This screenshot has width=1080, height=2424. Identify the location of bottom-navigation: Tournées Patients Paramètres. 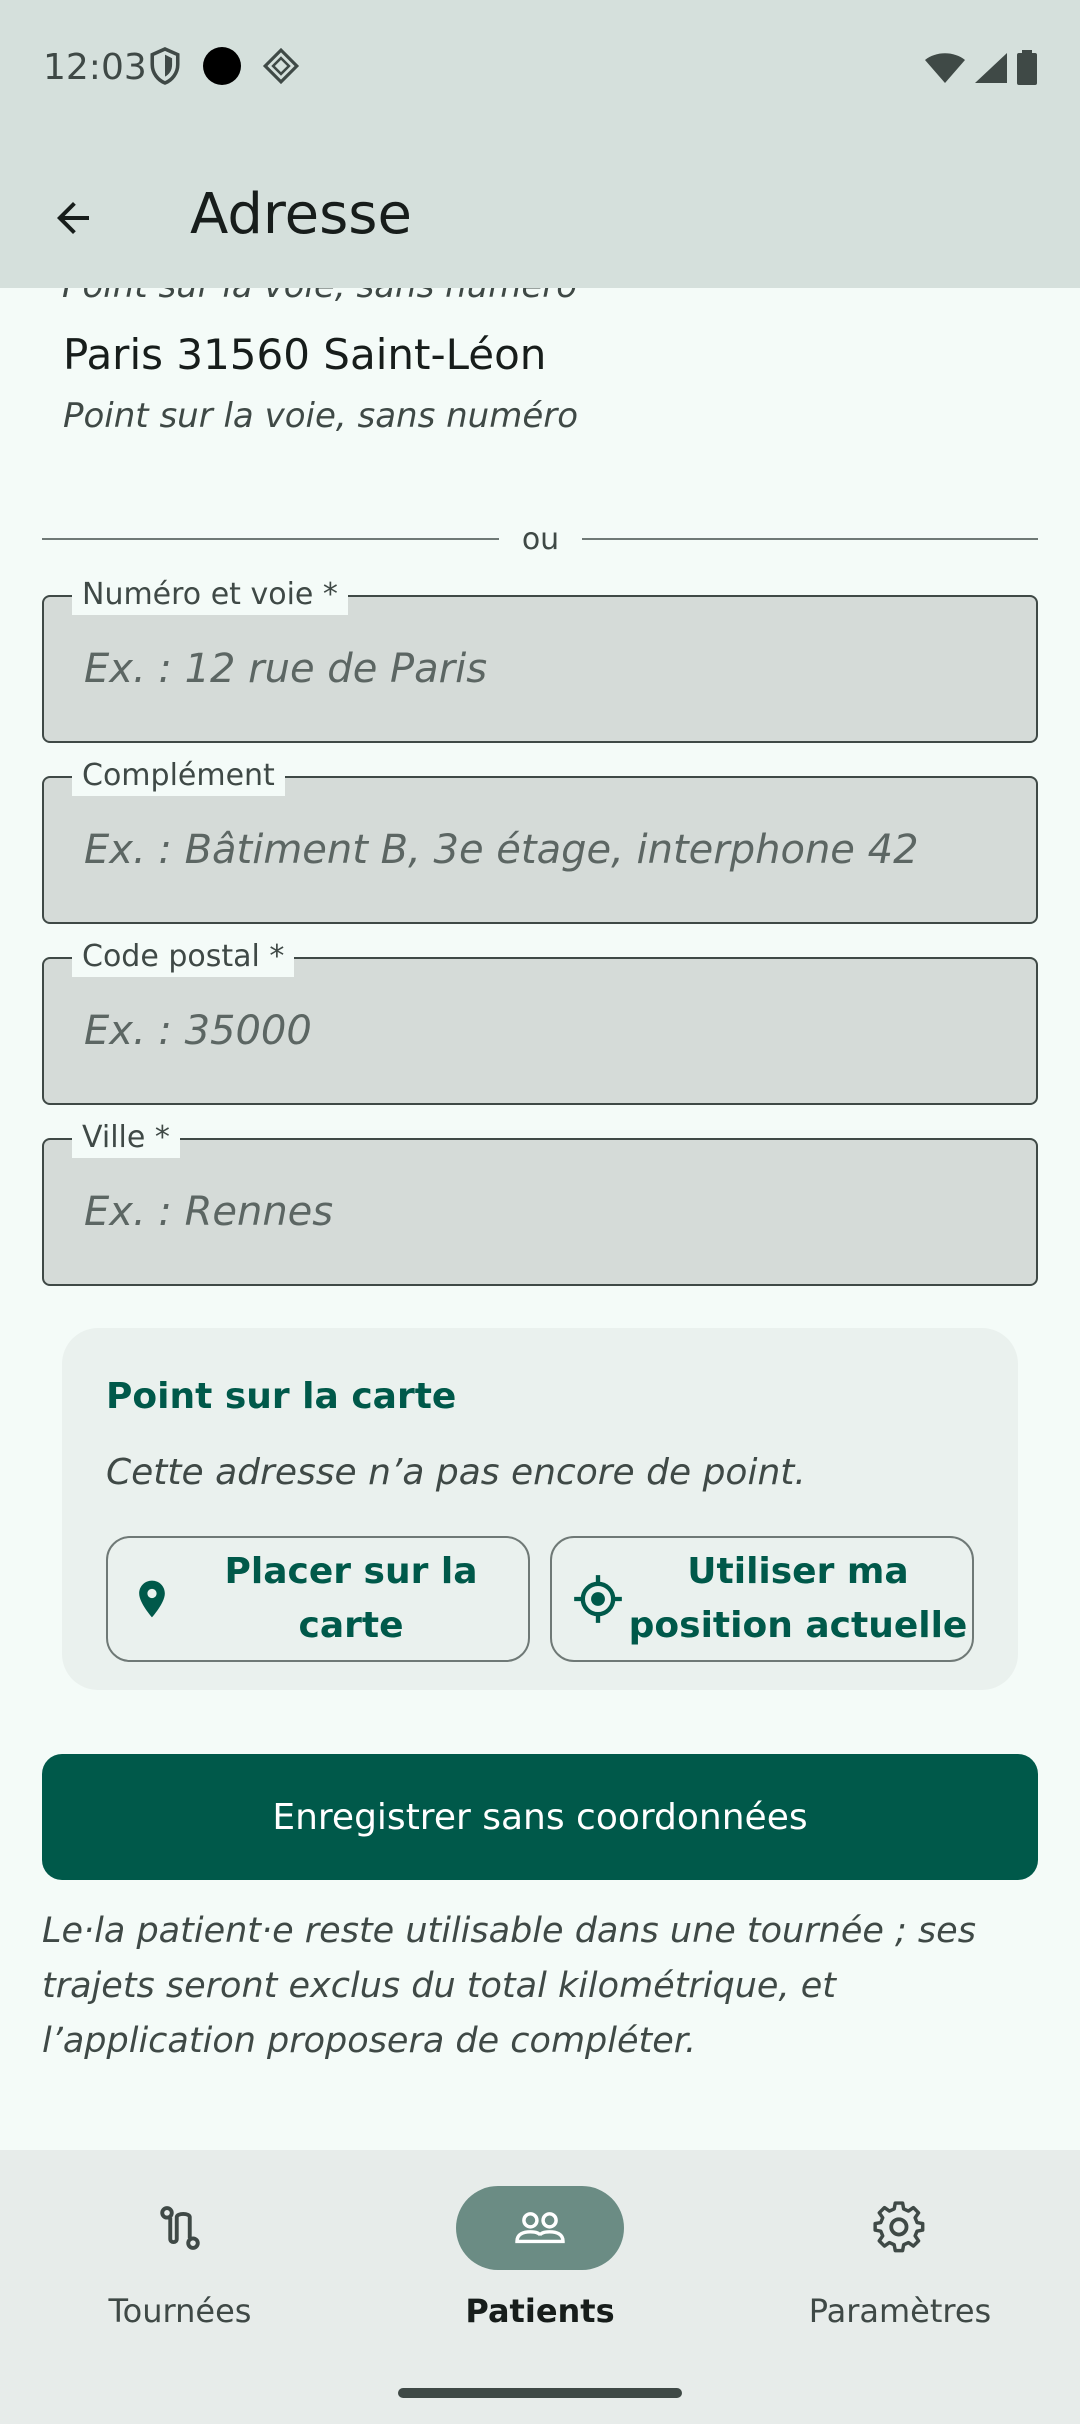
(540, 2287).